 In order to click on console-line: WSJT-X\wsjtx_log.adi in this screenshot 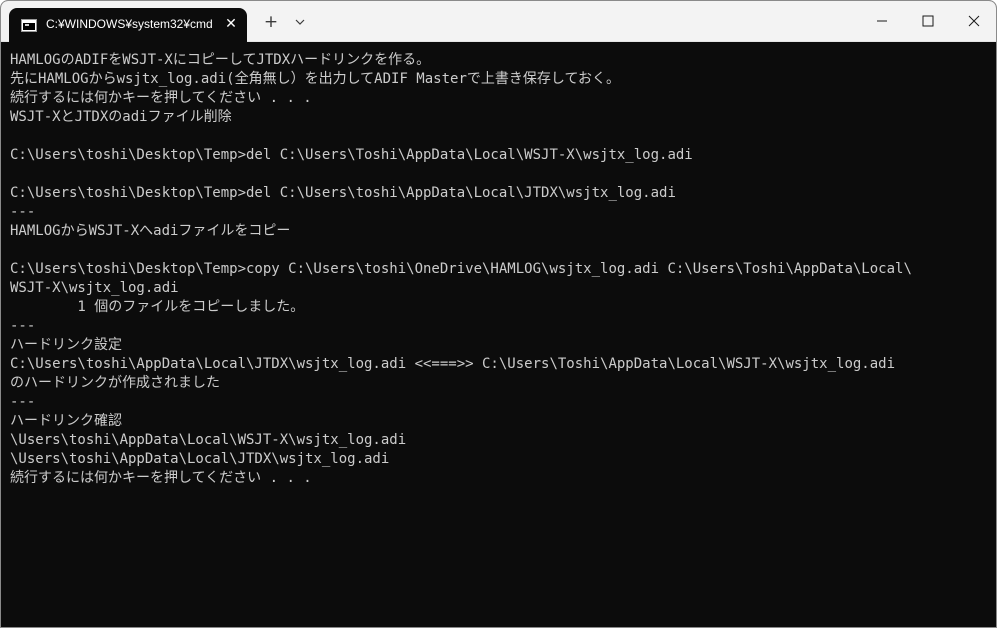, I will do `click(94, 288)`.